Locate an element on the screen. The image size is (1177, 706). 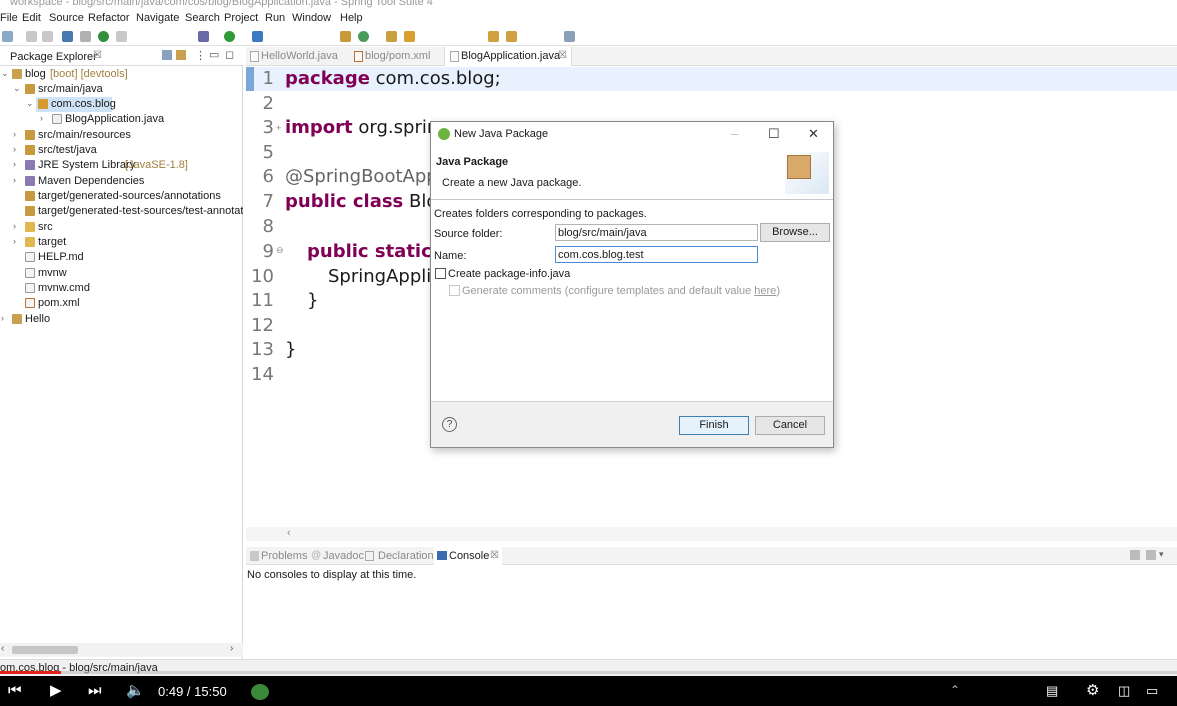
external-tools-icon is located at coordinates (257, 36).